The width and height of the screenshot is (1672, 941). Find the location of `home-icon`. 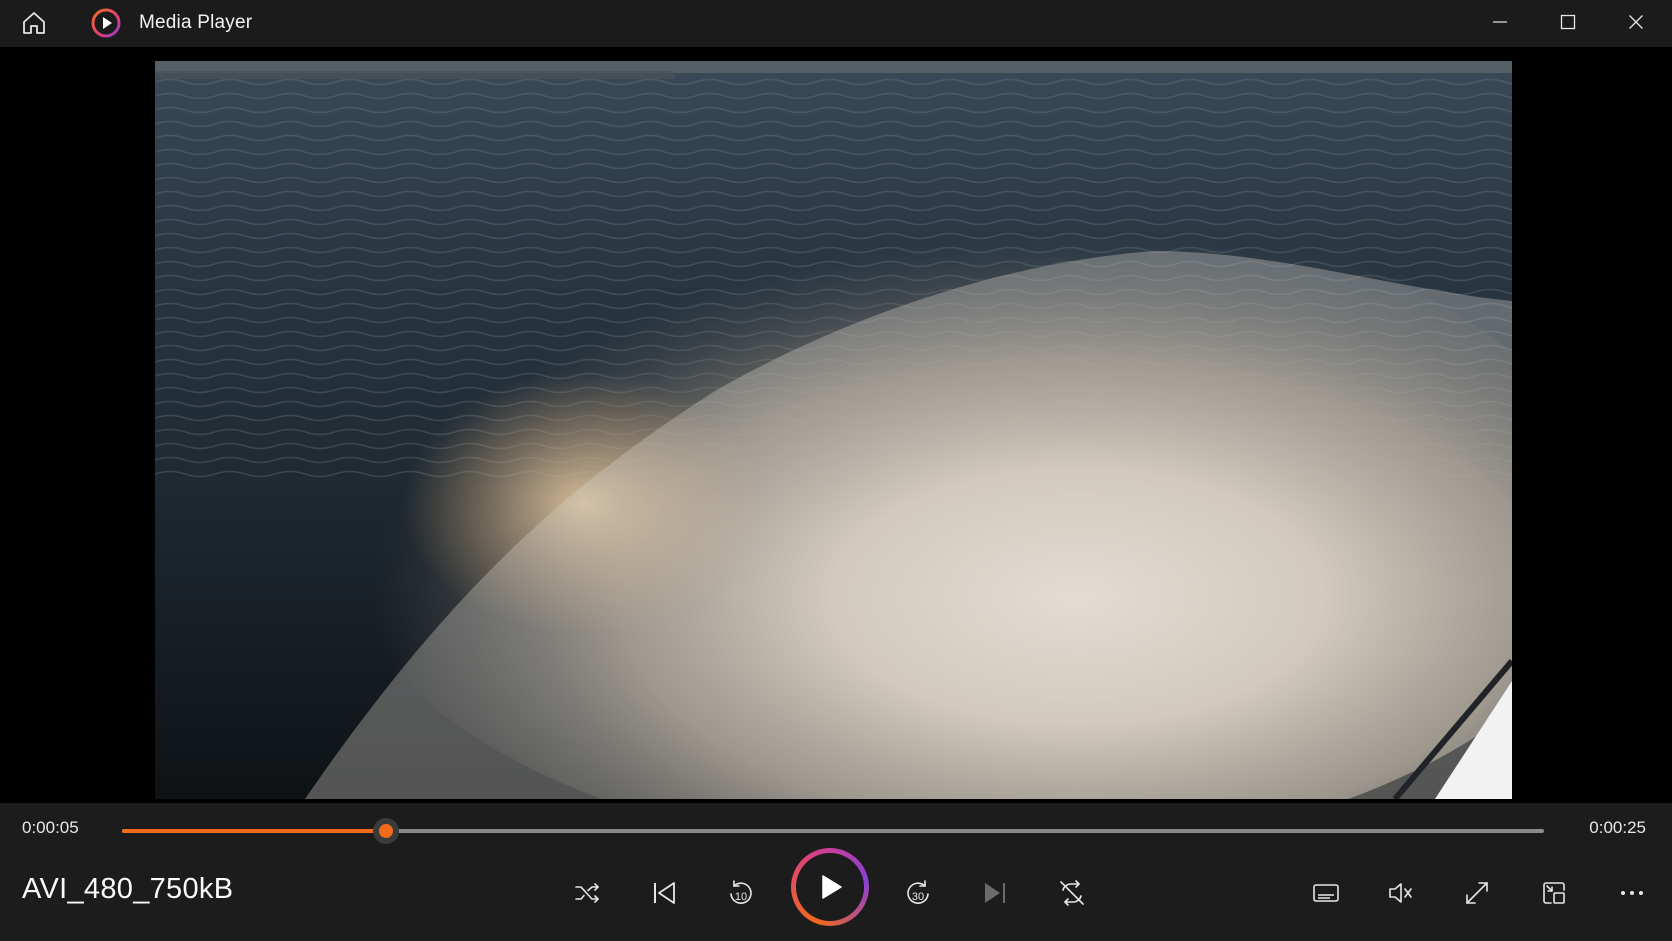

home-icon is located at coordinates (34, 23).